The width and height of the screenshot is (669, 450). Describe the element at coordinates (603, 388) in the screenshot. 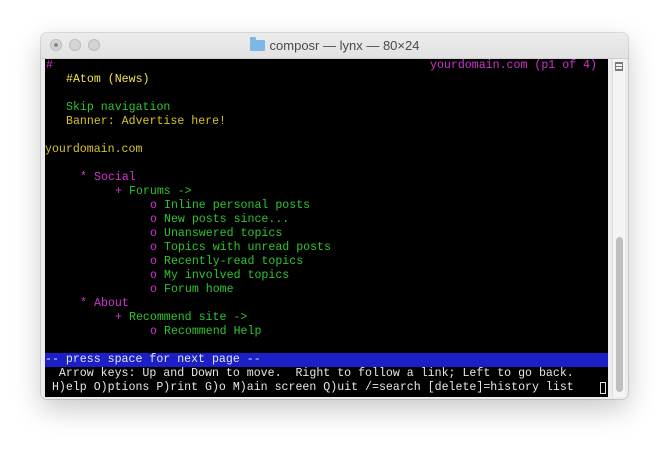

I see `text-cursor` at that location.